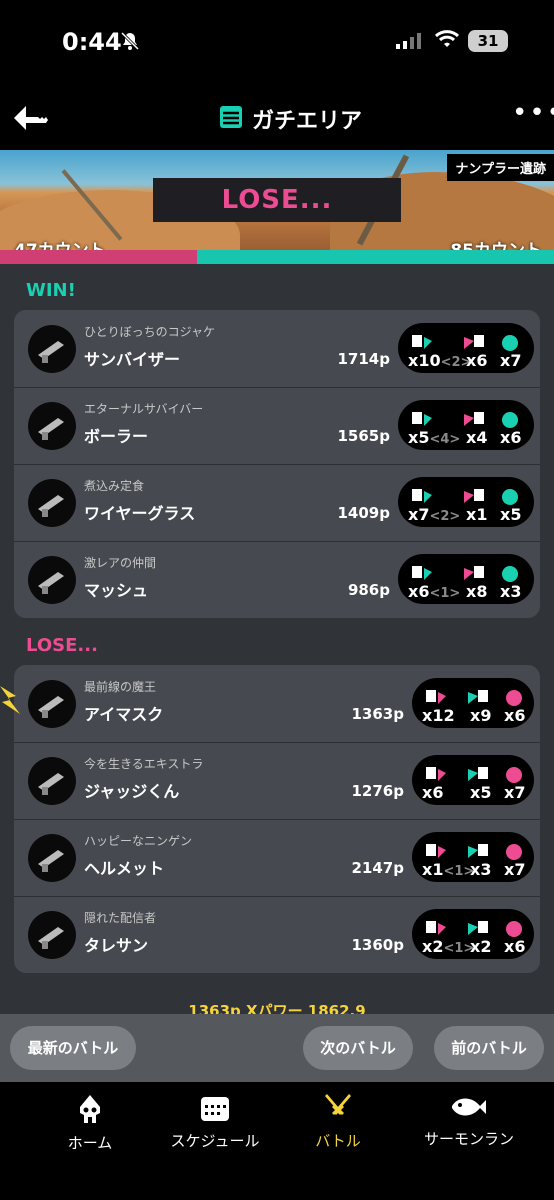 This screenshot has width=554, height=1200. I want to click on death-count: x6, so click(477, 360).